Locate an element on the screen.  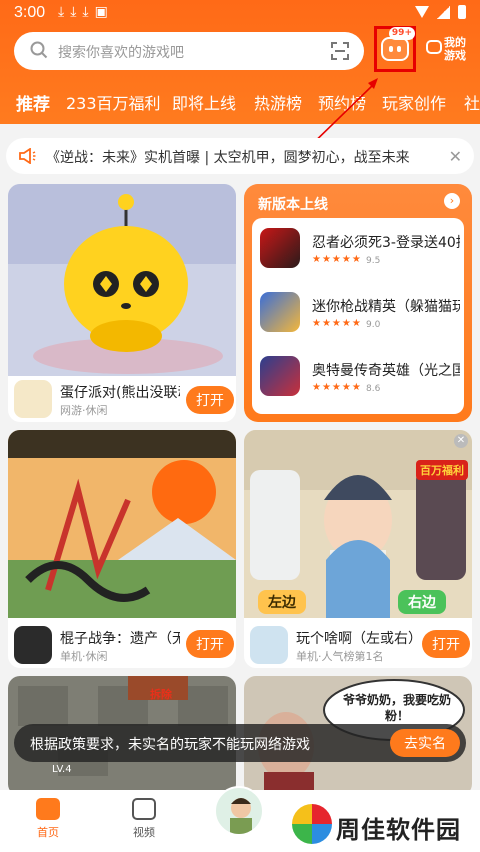
watermark-text: 周佳软件园 is located at coordinates (398, 830).